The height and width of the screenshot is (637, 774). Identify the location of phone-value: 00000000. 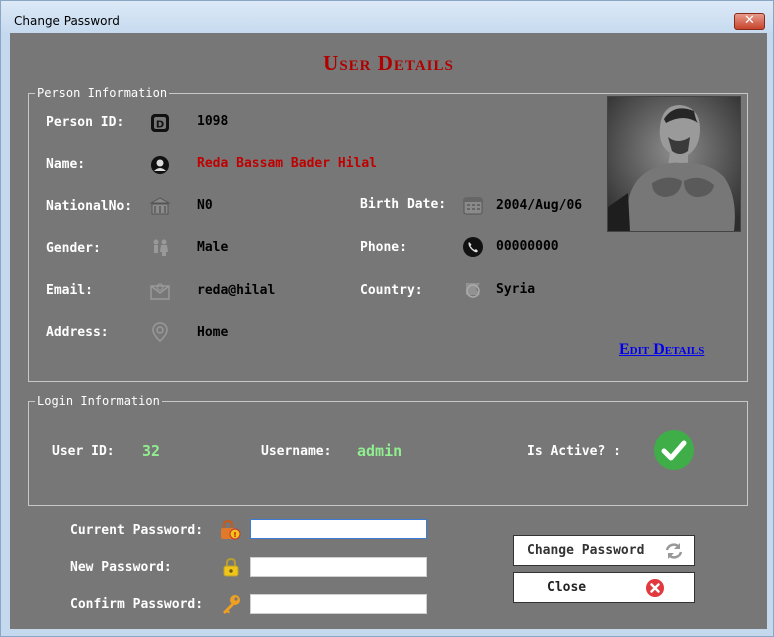
(527, 246).